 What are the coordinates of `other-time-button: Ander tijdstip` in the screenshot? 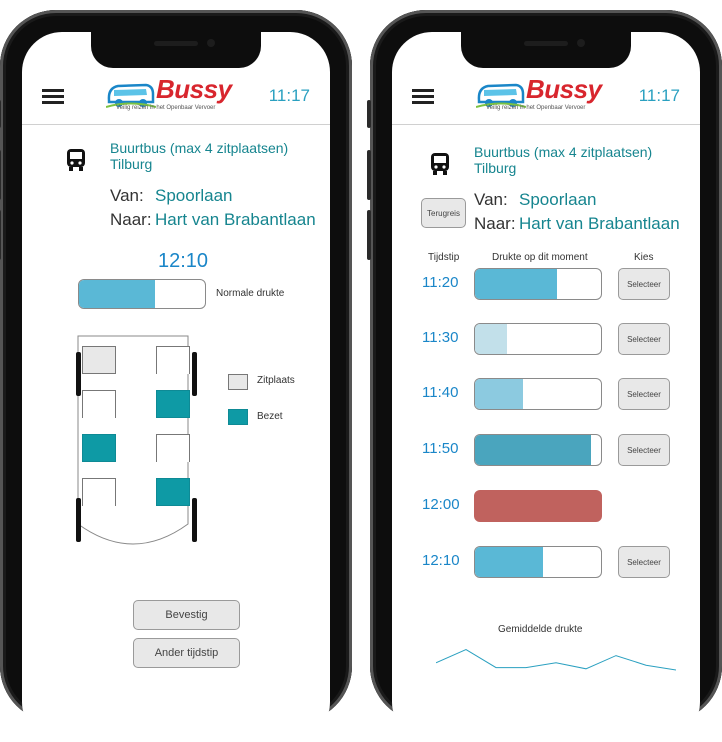 It's located at (186, 653).